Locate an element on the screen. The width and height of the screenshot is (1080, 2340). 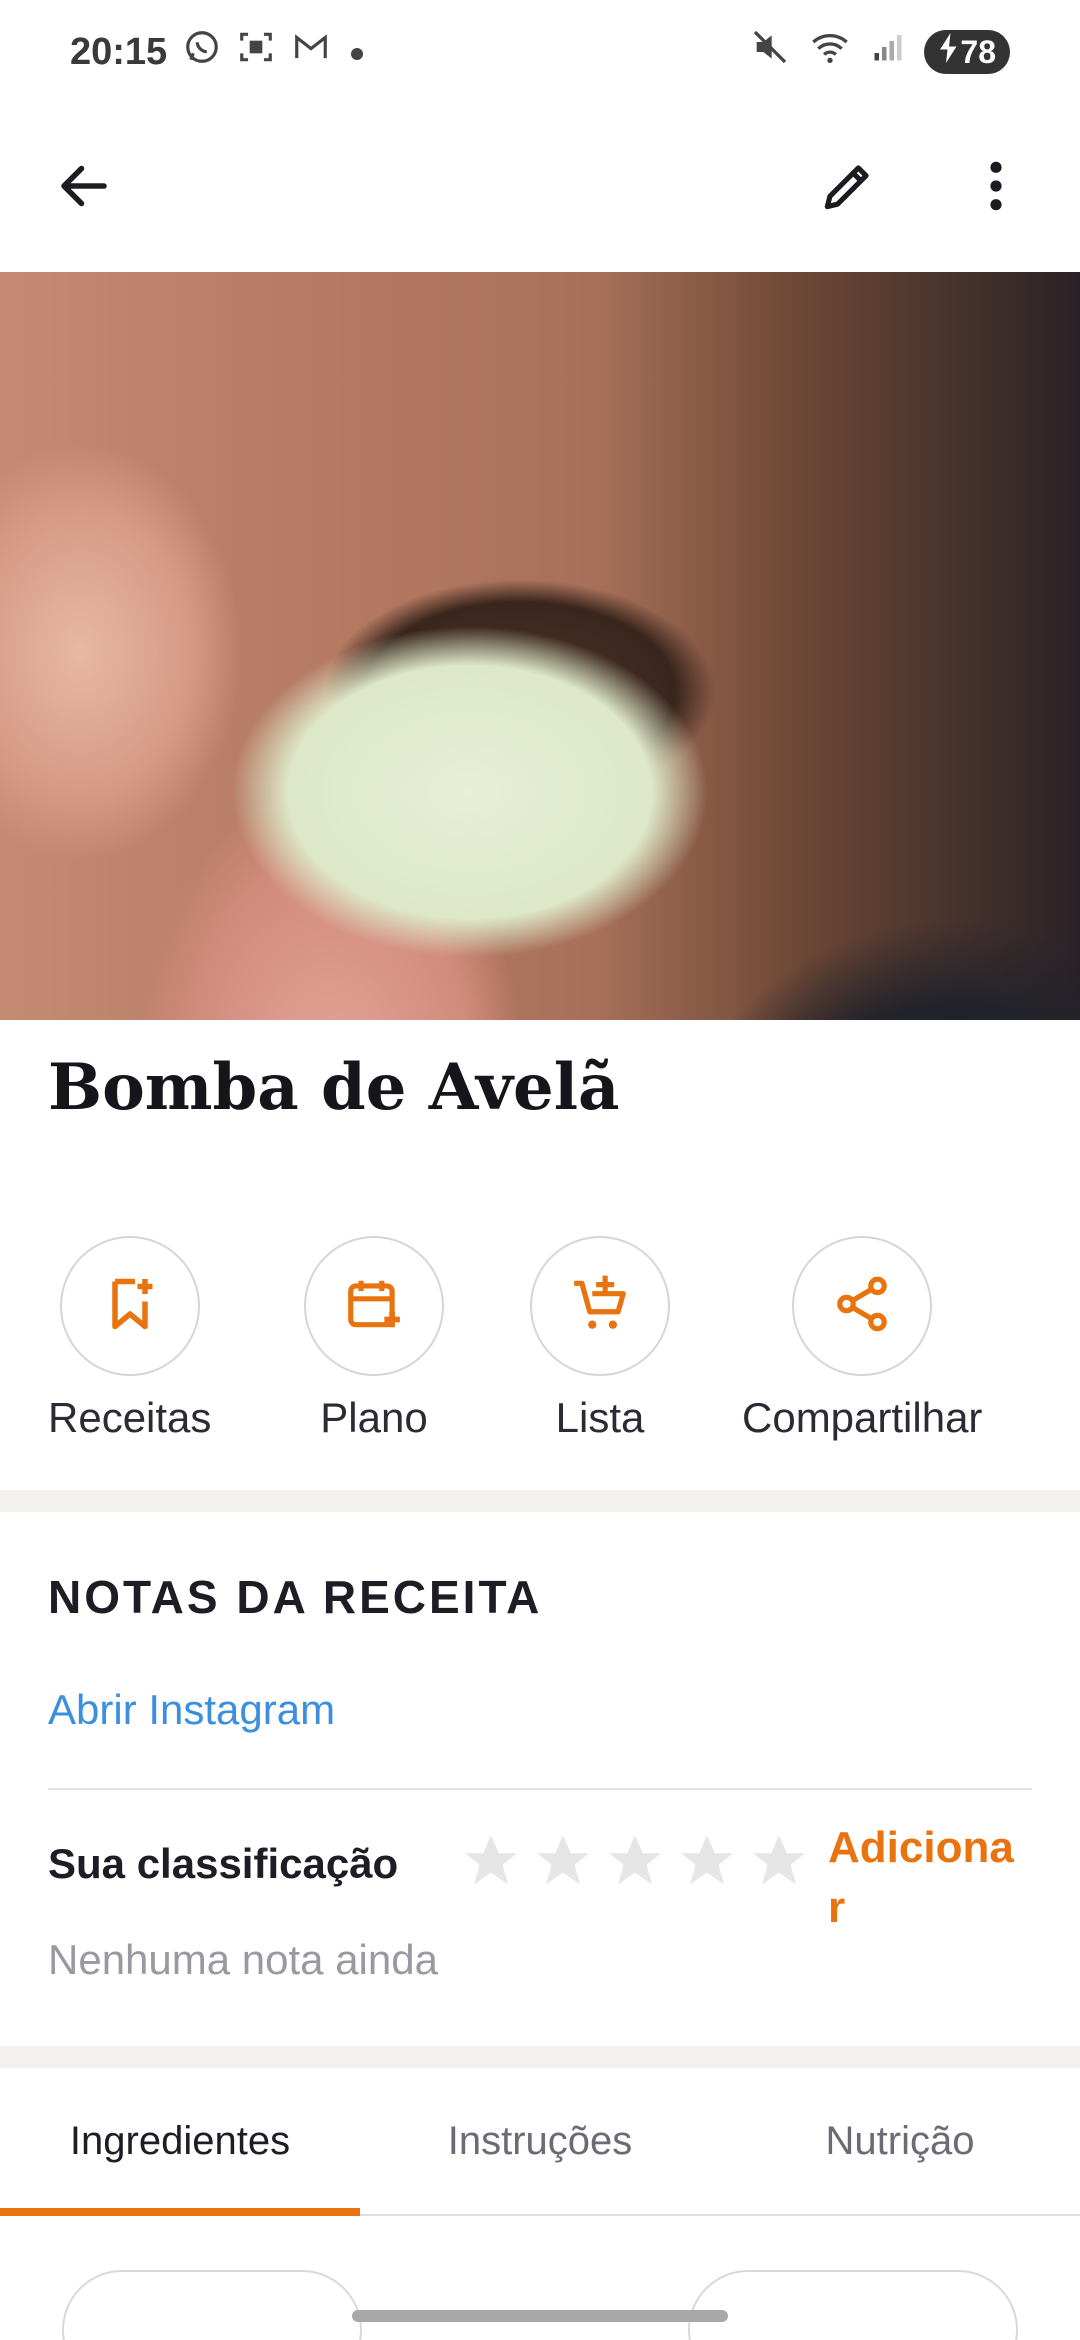
tab-instrucoes: Instruções is located at coordinates (540, 2141).